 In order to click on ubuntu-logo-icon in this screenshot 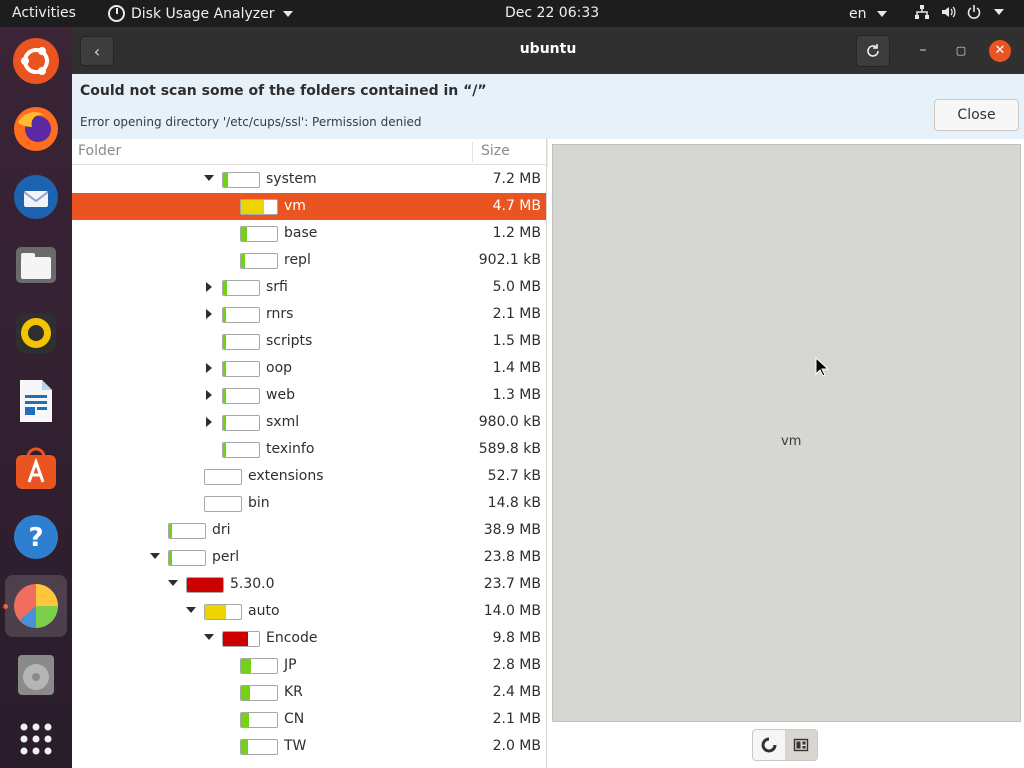, I will do `click(36, 61)`.